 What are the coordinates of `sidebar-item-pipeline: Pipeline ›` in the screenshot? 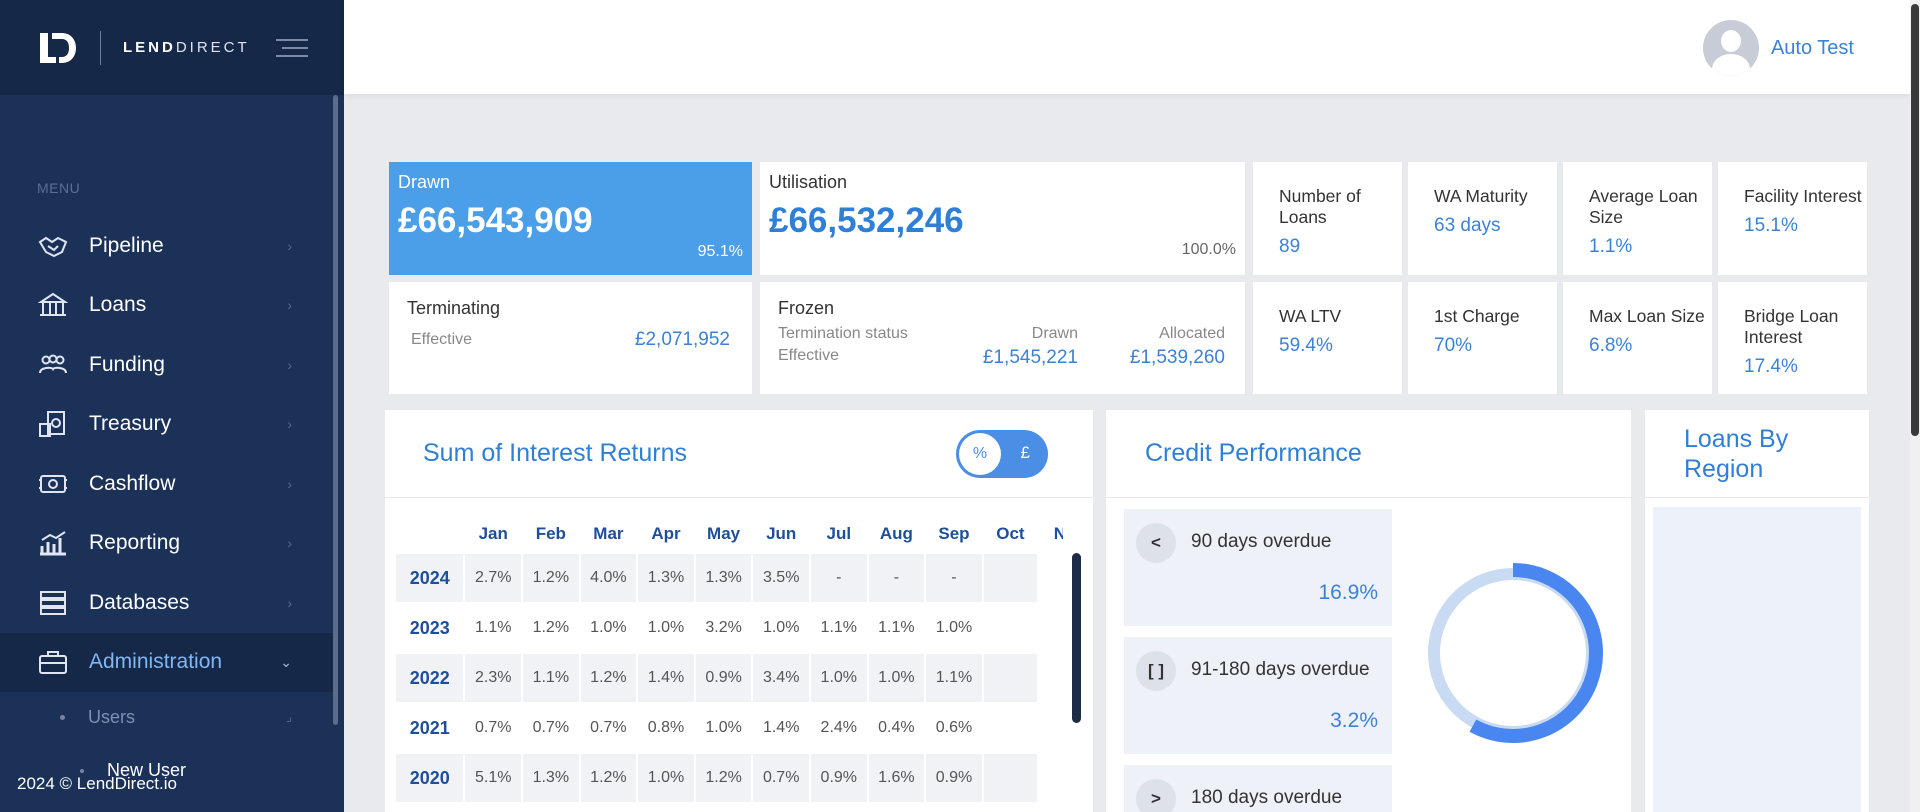 It's located at (167, 246).